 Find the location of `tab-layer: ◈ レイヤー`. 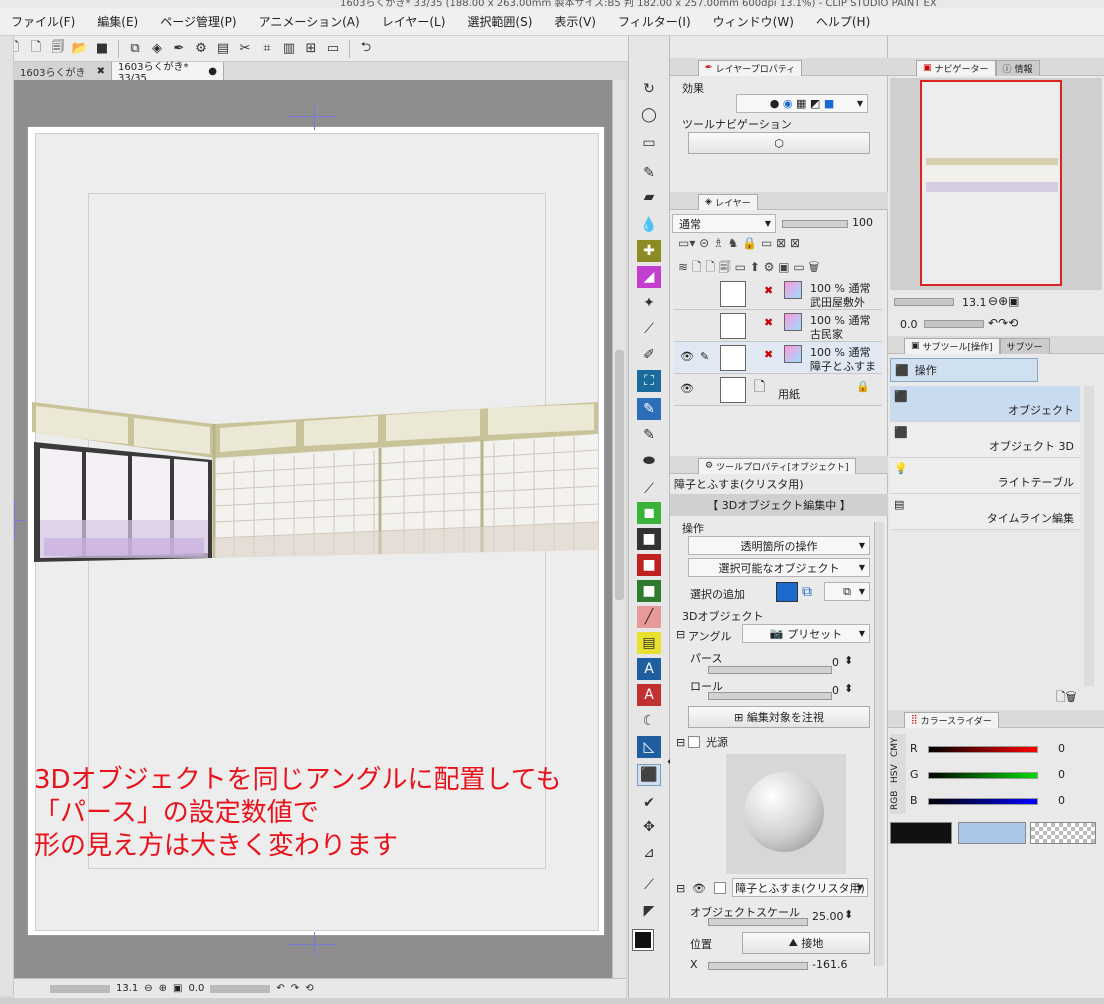

tab-layer: ◈ レイヤー is located at coordinates (728, 201).